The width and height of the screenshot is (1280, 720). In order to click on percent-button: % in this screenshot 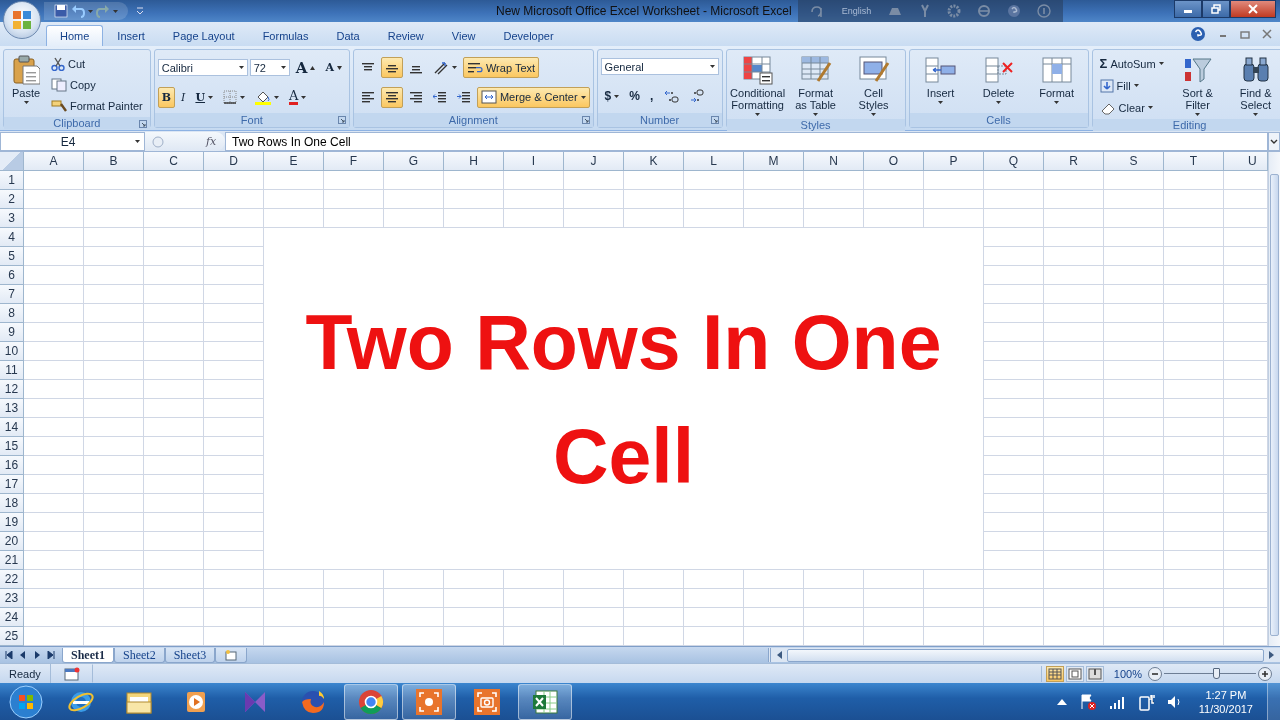, I will do `click(634, 96)`.